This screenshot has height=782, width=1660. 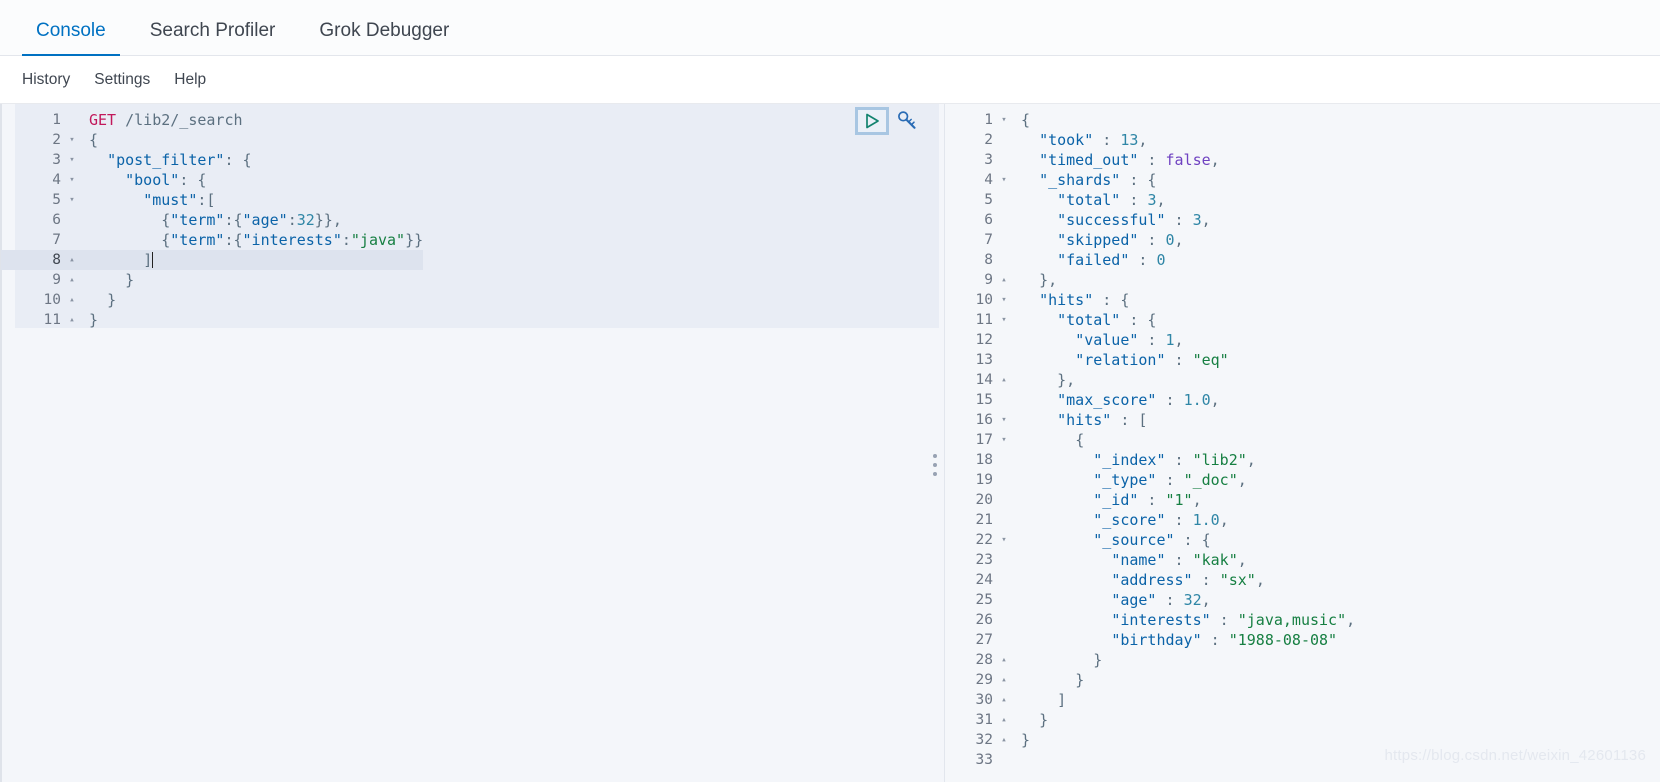 I want to click on code-line: 3 "timed_out" : false,, so click(x=1150, y=160).